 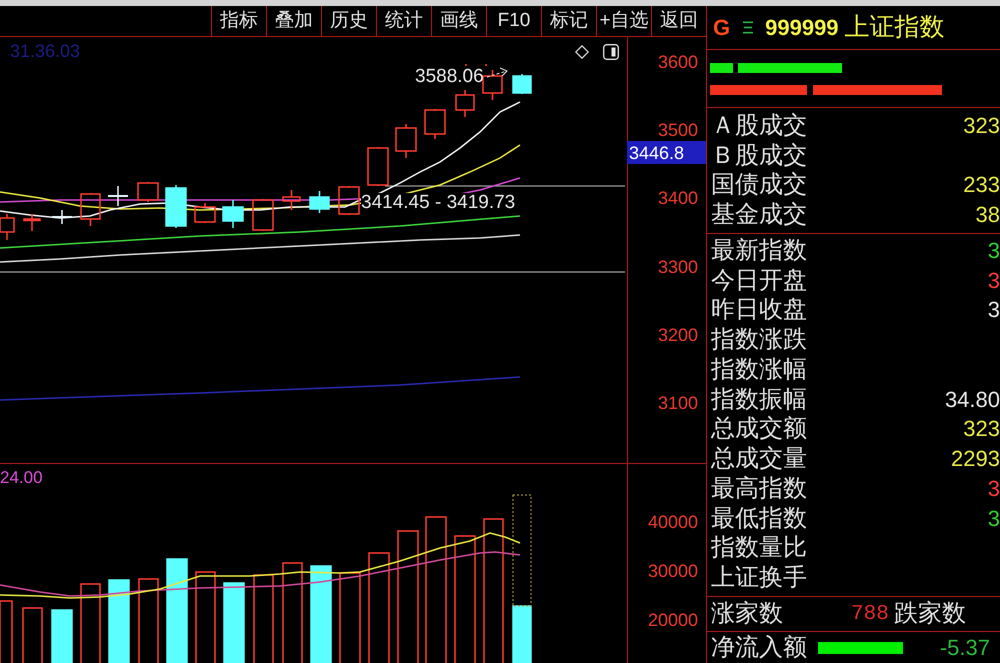 I want to click on axis-label: 3100, so click(x=678, y=403).